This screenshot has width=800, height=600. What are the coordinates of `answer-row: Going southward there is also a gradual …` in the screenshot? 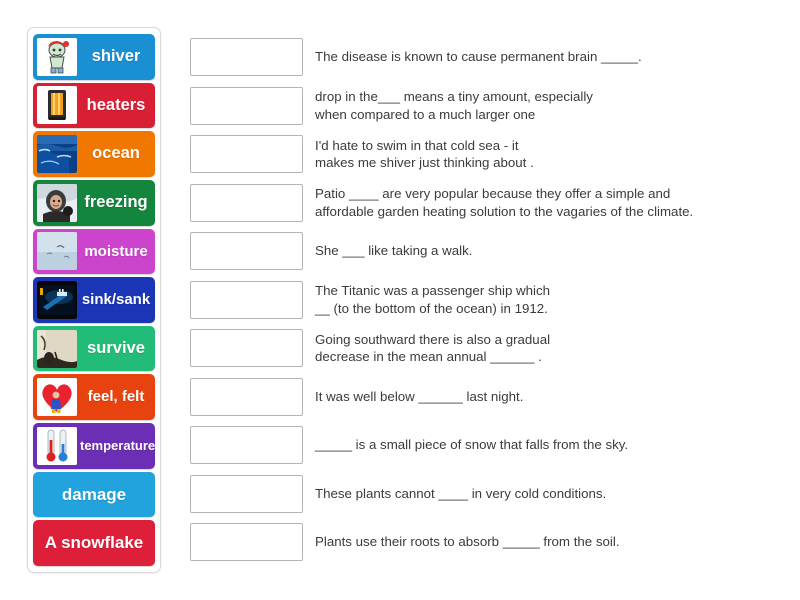 It's located at (488, 348).